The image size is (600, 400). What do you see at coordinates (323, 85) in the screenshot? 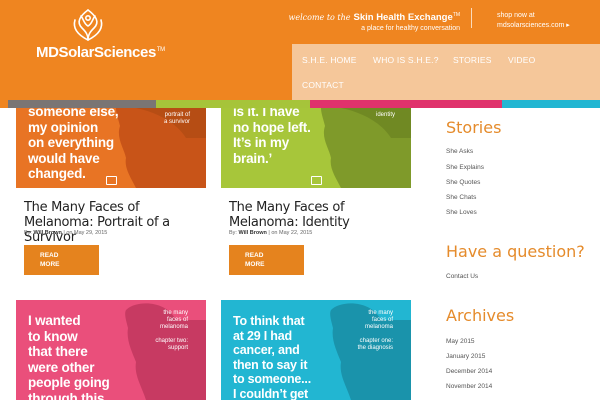
I see `nav-item-contact: CONTACT` at bounding box center [323, 85].